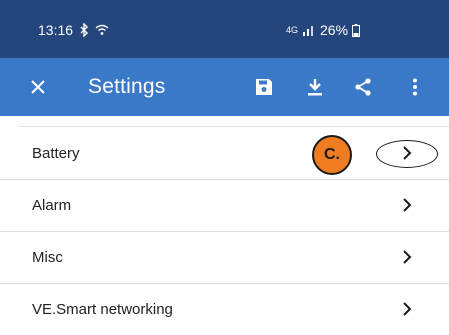 The width and height of the screenshot is (449, 335). I want to click on settings-item-label: Alarm, so click(52, 205).